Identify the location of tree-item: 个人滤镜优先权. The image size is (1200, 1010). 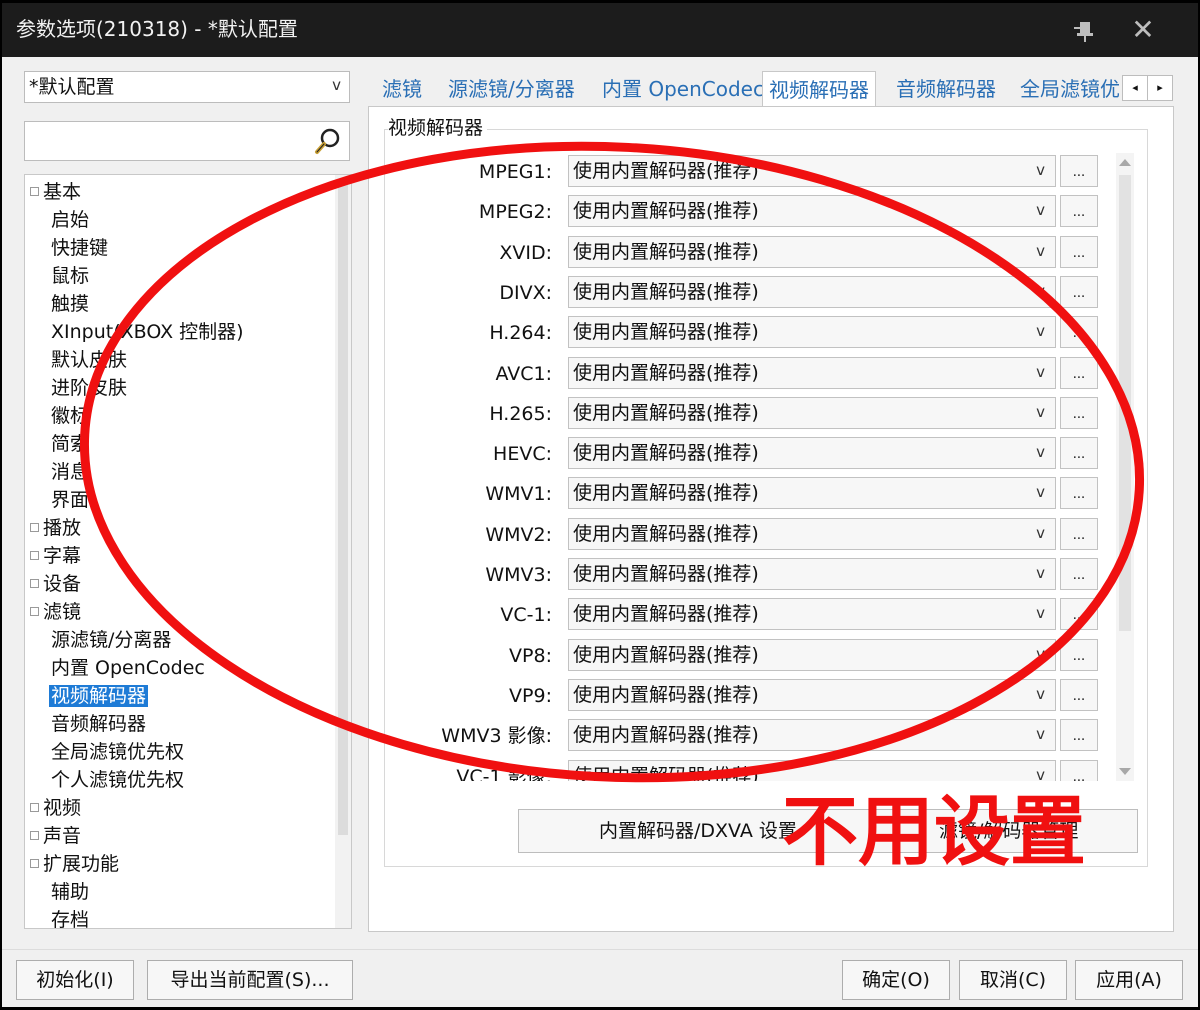
(117, 779).